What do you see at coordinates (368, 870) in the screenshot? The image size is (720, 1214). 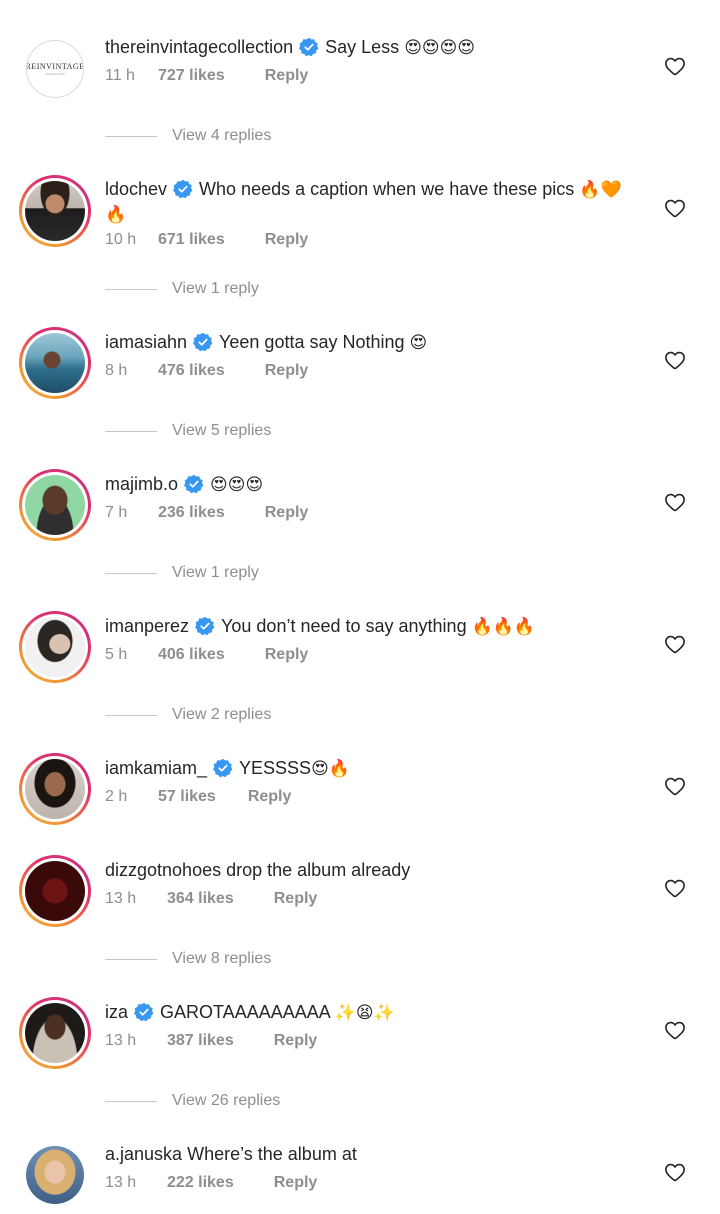 I see `comment-text: dizzgotnohoes drop the album already` at bounding box center [368, 870].